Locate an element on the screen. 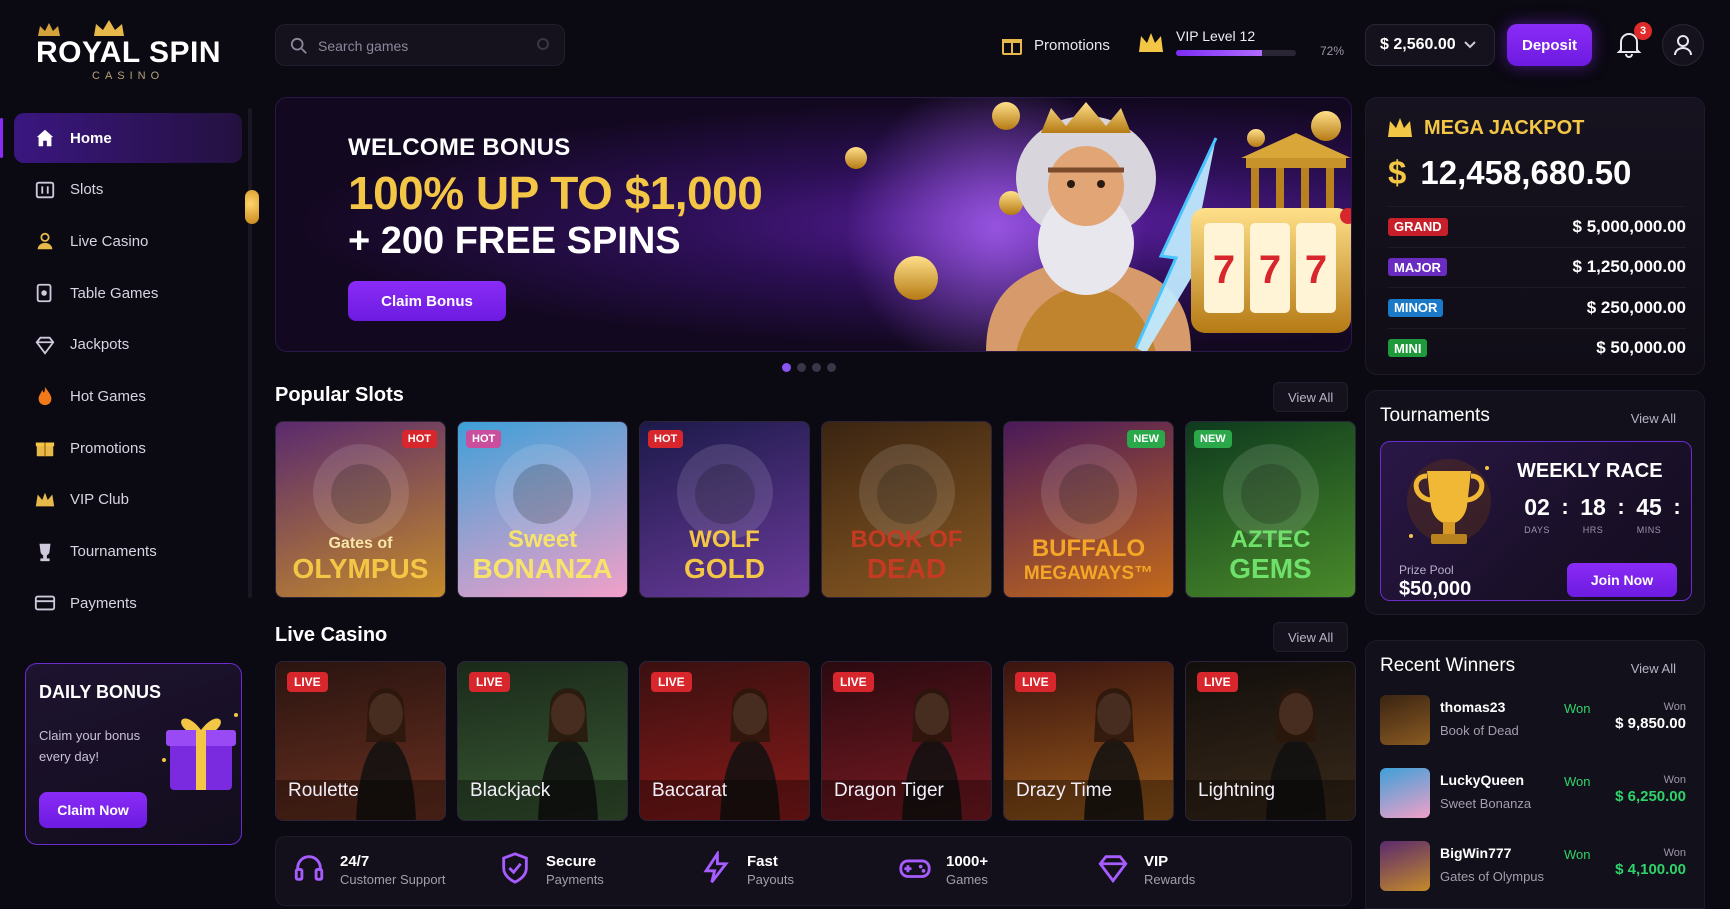  brand-name: ROYAL SPIN is located at coordinates (129, 52).